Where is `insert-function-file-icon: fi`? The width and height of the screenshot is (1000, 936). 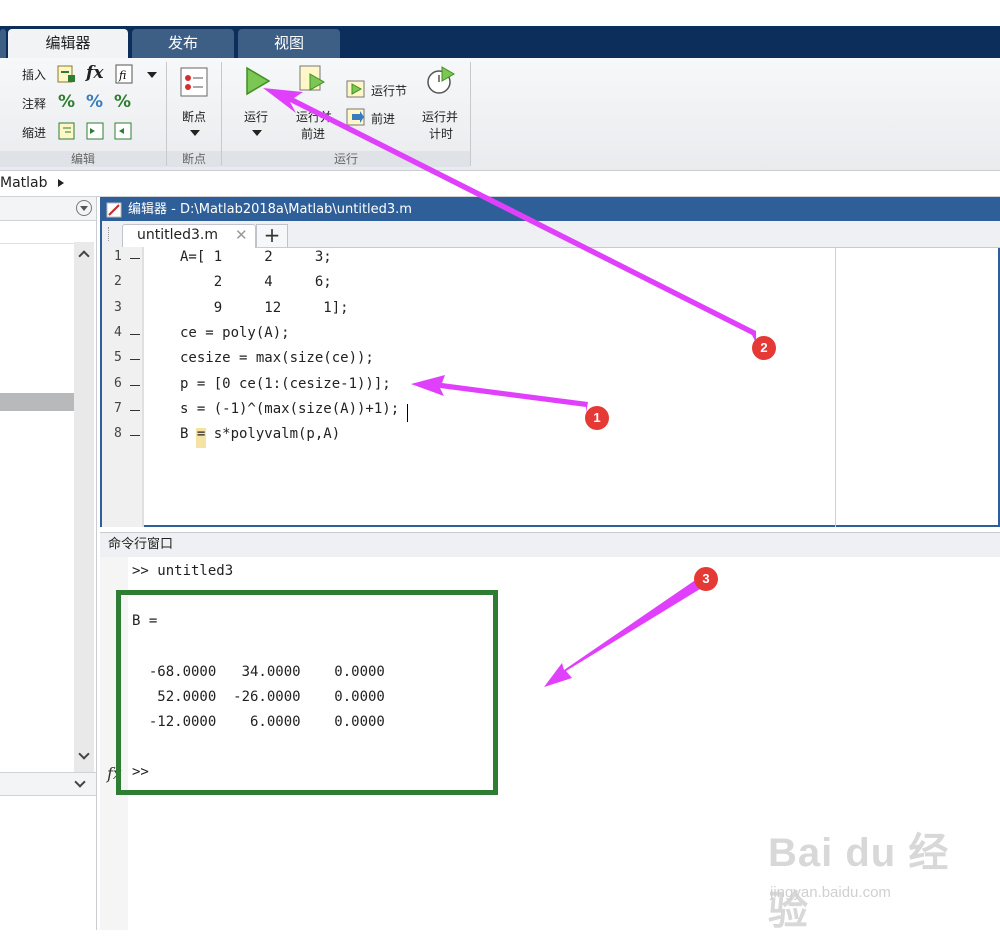
insert-function-file-icon: fi is located at coordinates (125, 76).